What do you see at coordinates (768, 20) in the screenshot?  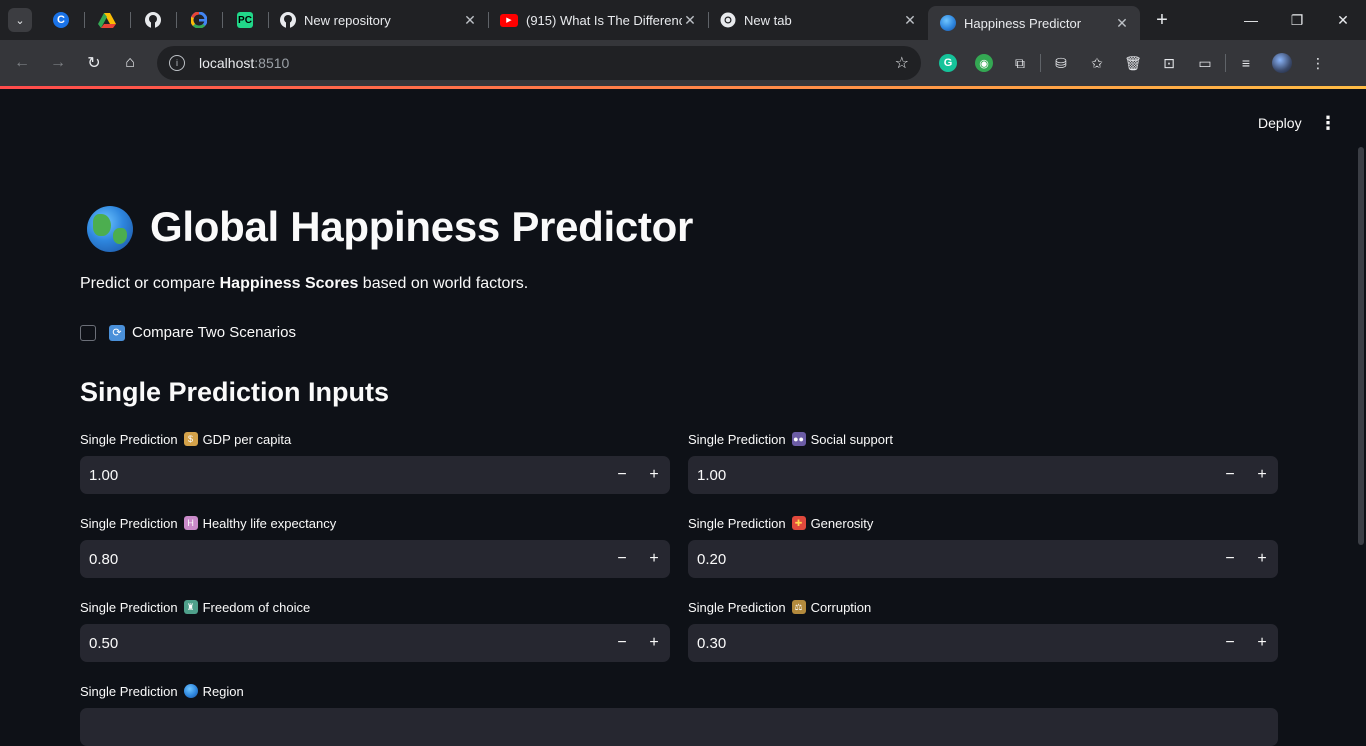 I see `tab-title: New tab` at bounding box center [768, 20].